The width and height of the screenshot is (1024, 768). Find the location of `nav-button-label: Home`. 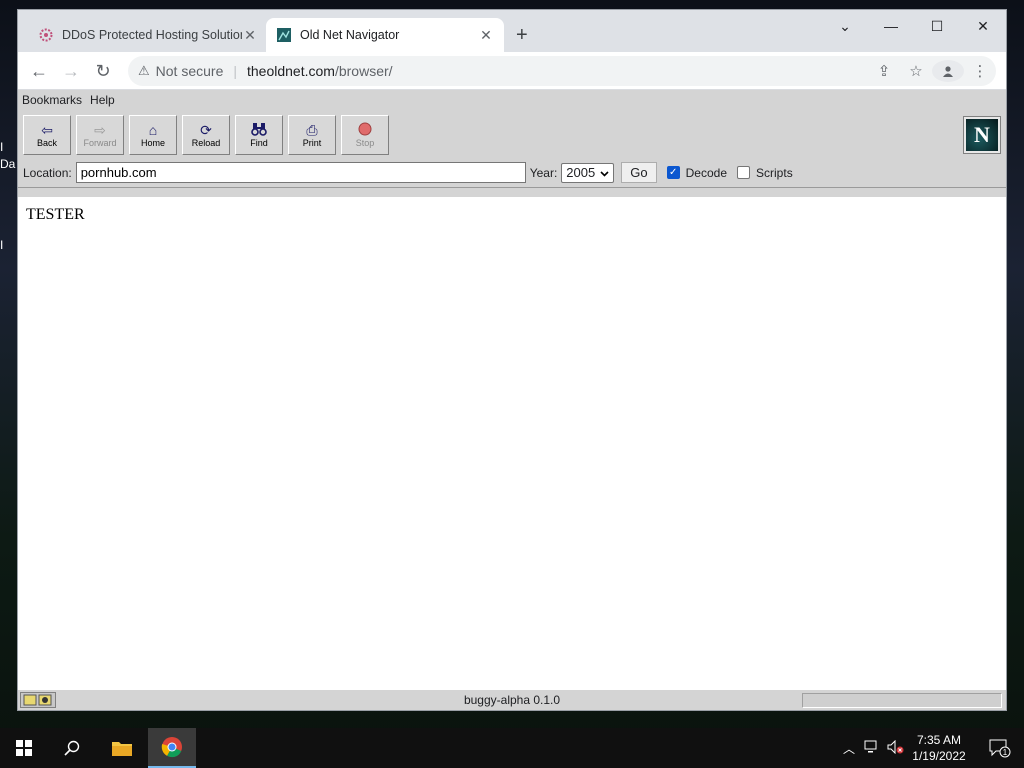

nav-button-label: Home is located at coordinates (152, 143).